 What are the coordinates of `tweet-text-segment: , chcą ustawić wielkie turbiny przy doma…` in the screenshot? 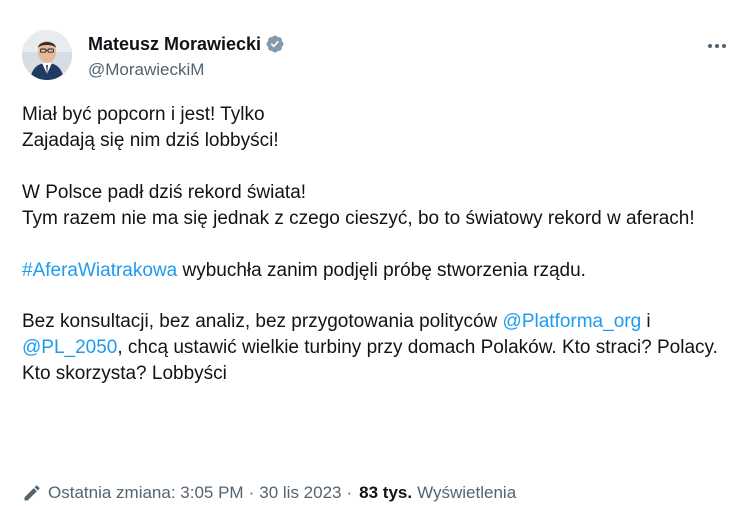 It's located at (370, 360).